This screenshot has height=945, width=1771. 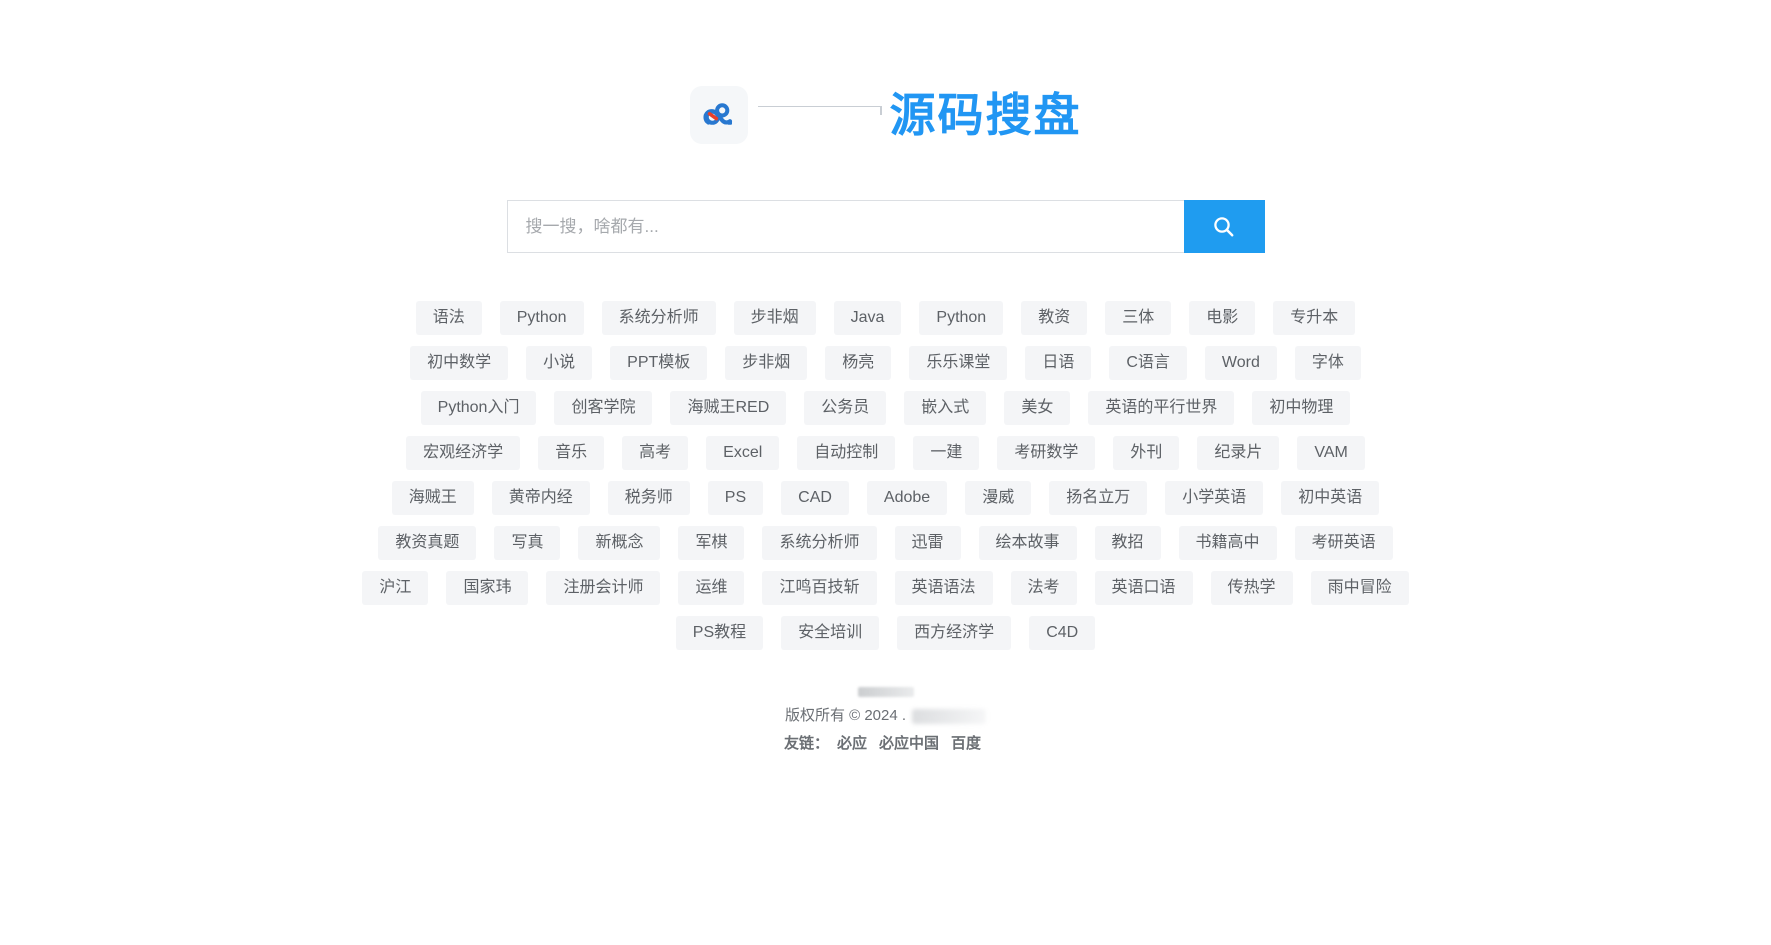 What do you see at coordinates (1143, 588) in the screenshot?
I see `keyword-tag: 英语口语` at bounding box center [1143, 588].